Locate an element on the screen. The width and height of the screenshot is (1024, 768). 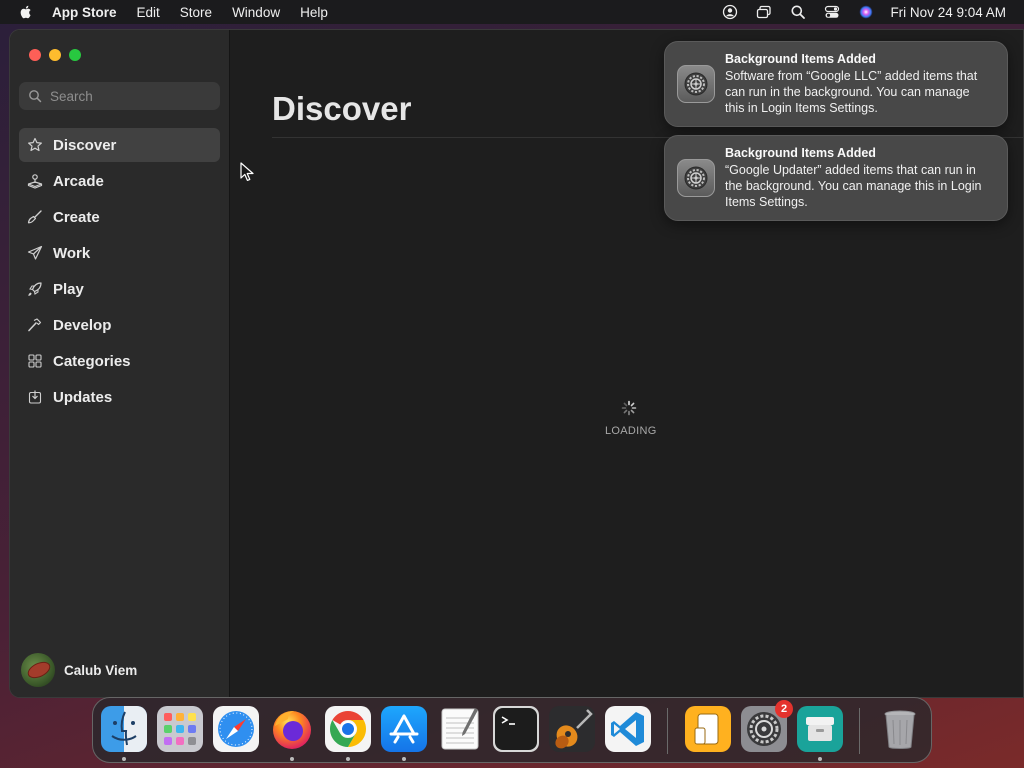
menu-clock: Fri Nov 24 9:04 AM is located at coordinates (948, 12).